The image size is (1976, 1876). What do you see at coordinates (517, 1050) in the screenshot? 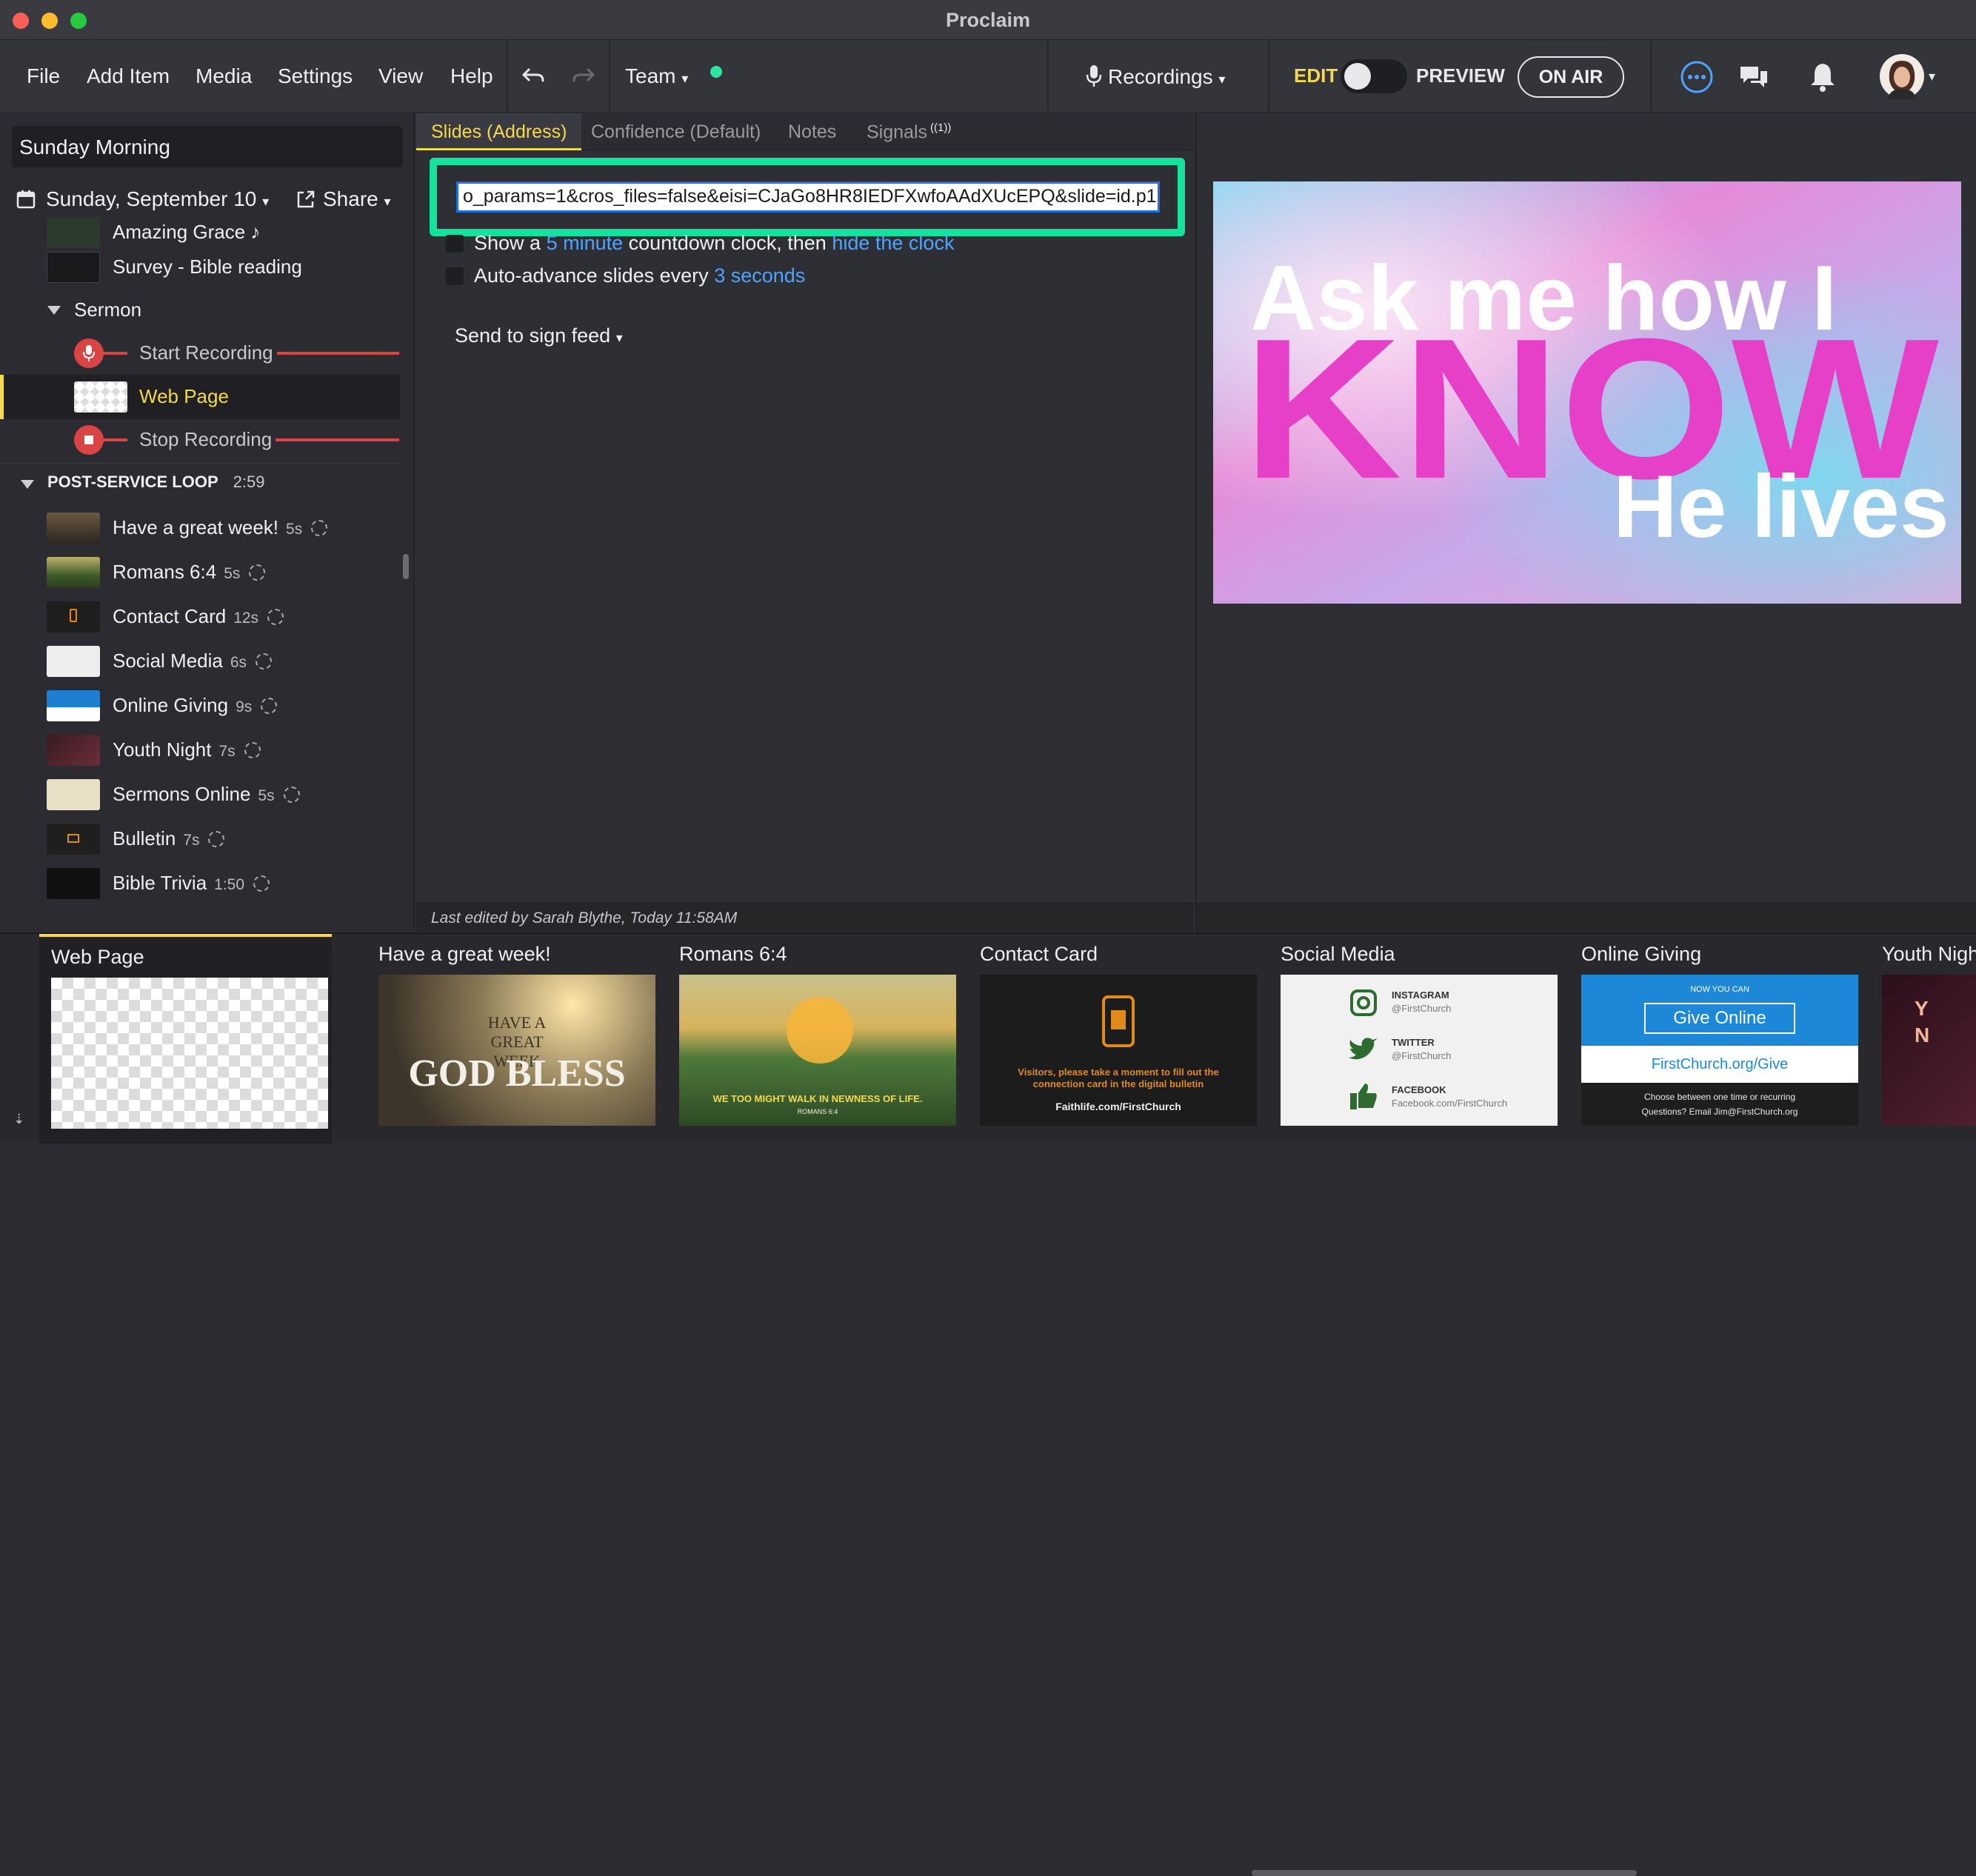
I see `film-thumbnail: HAVE A GREAT WEEK GOD BLESS` at bounding box center [517, 1050].